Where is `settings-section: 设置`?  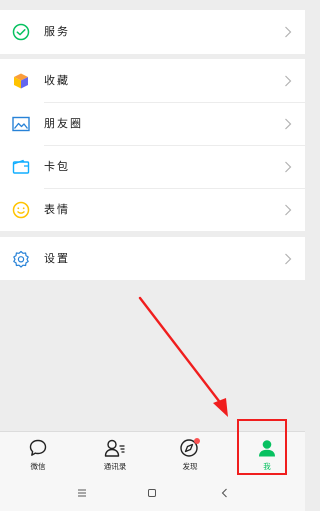
settings-section: 设置 is located at coordinates (152, 258).